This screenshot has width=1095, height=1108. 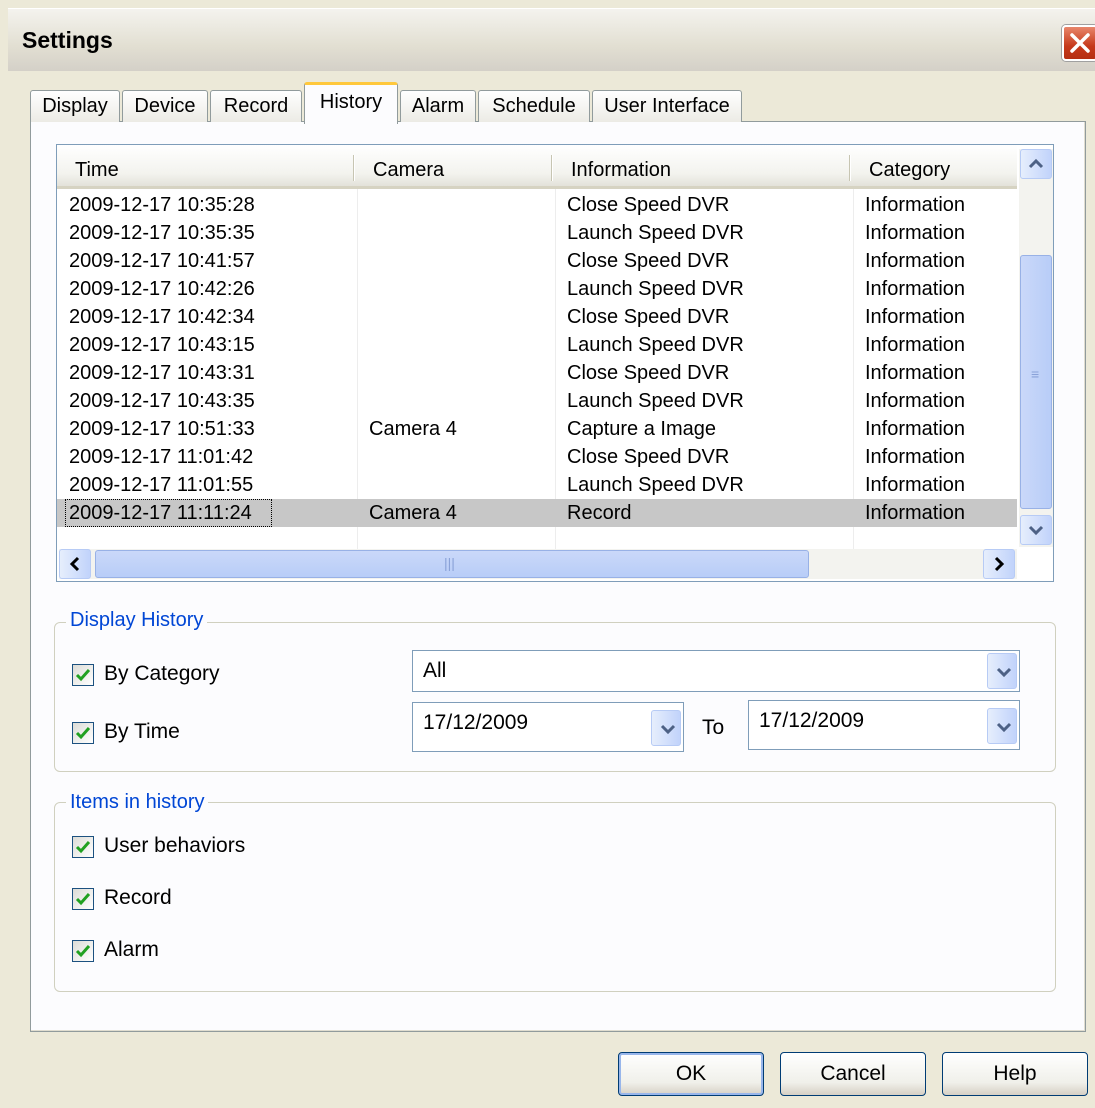 I want to click on close-icon, so click(x=1080, y=43).